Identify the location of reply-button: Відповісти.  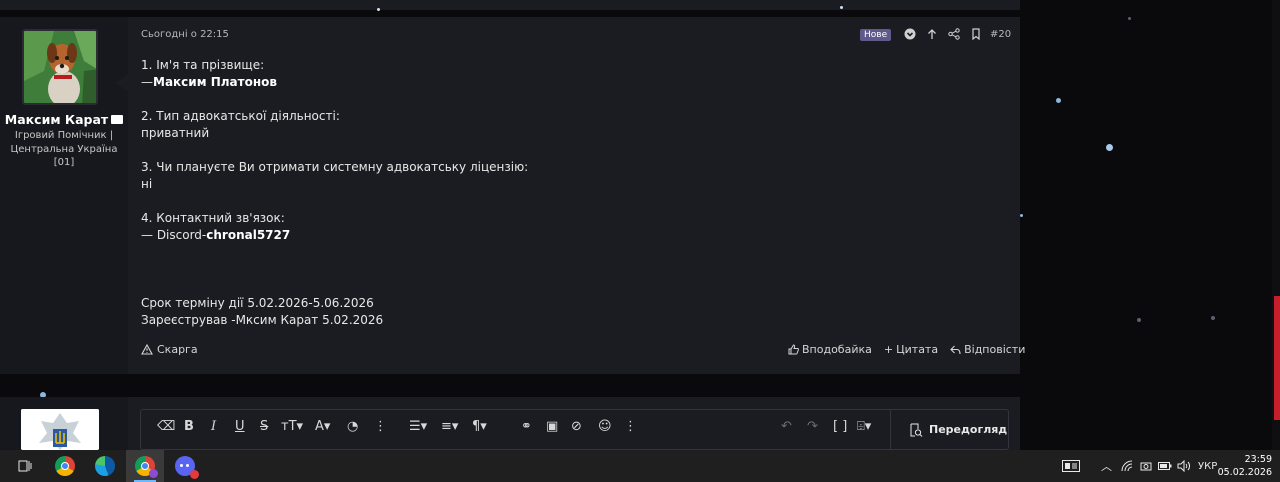
(987, 349).